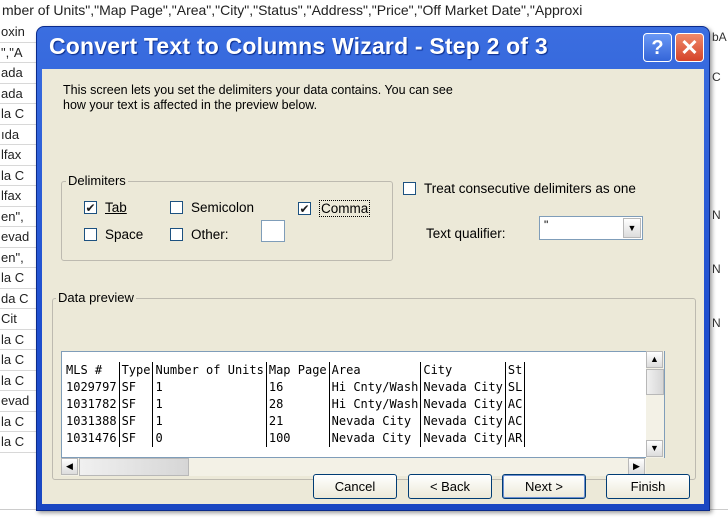 This screenshot has width=728, height=522. Describe the element at coordinates (90, 234) in the screenshot. I see `space-check-box` at that location.